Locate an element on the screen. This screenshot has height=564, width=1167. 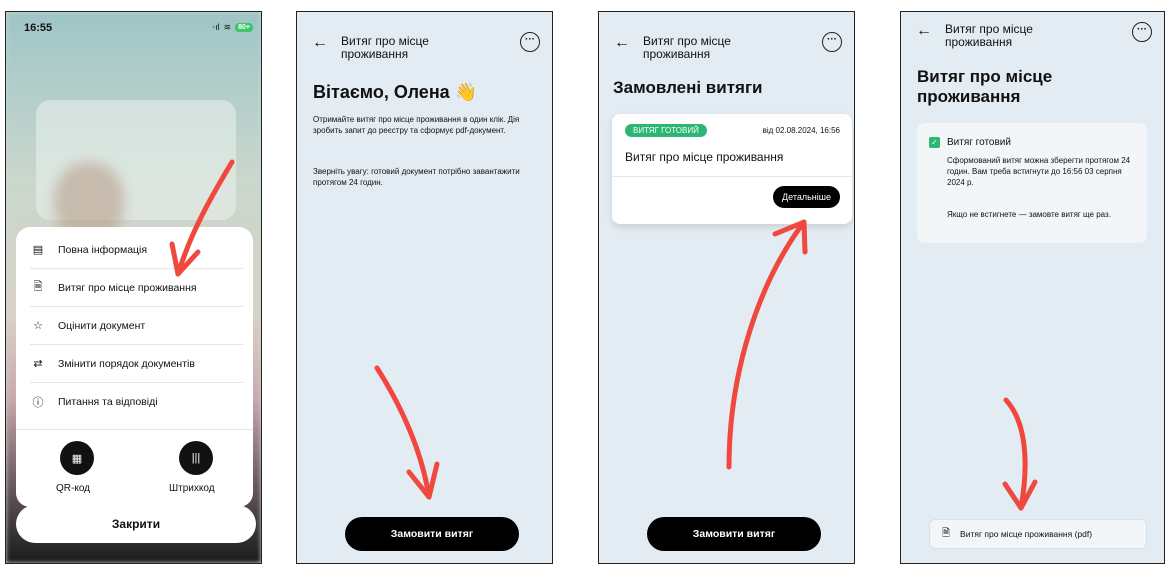
document-icon: ▤ is located at coordinates (38, 250).